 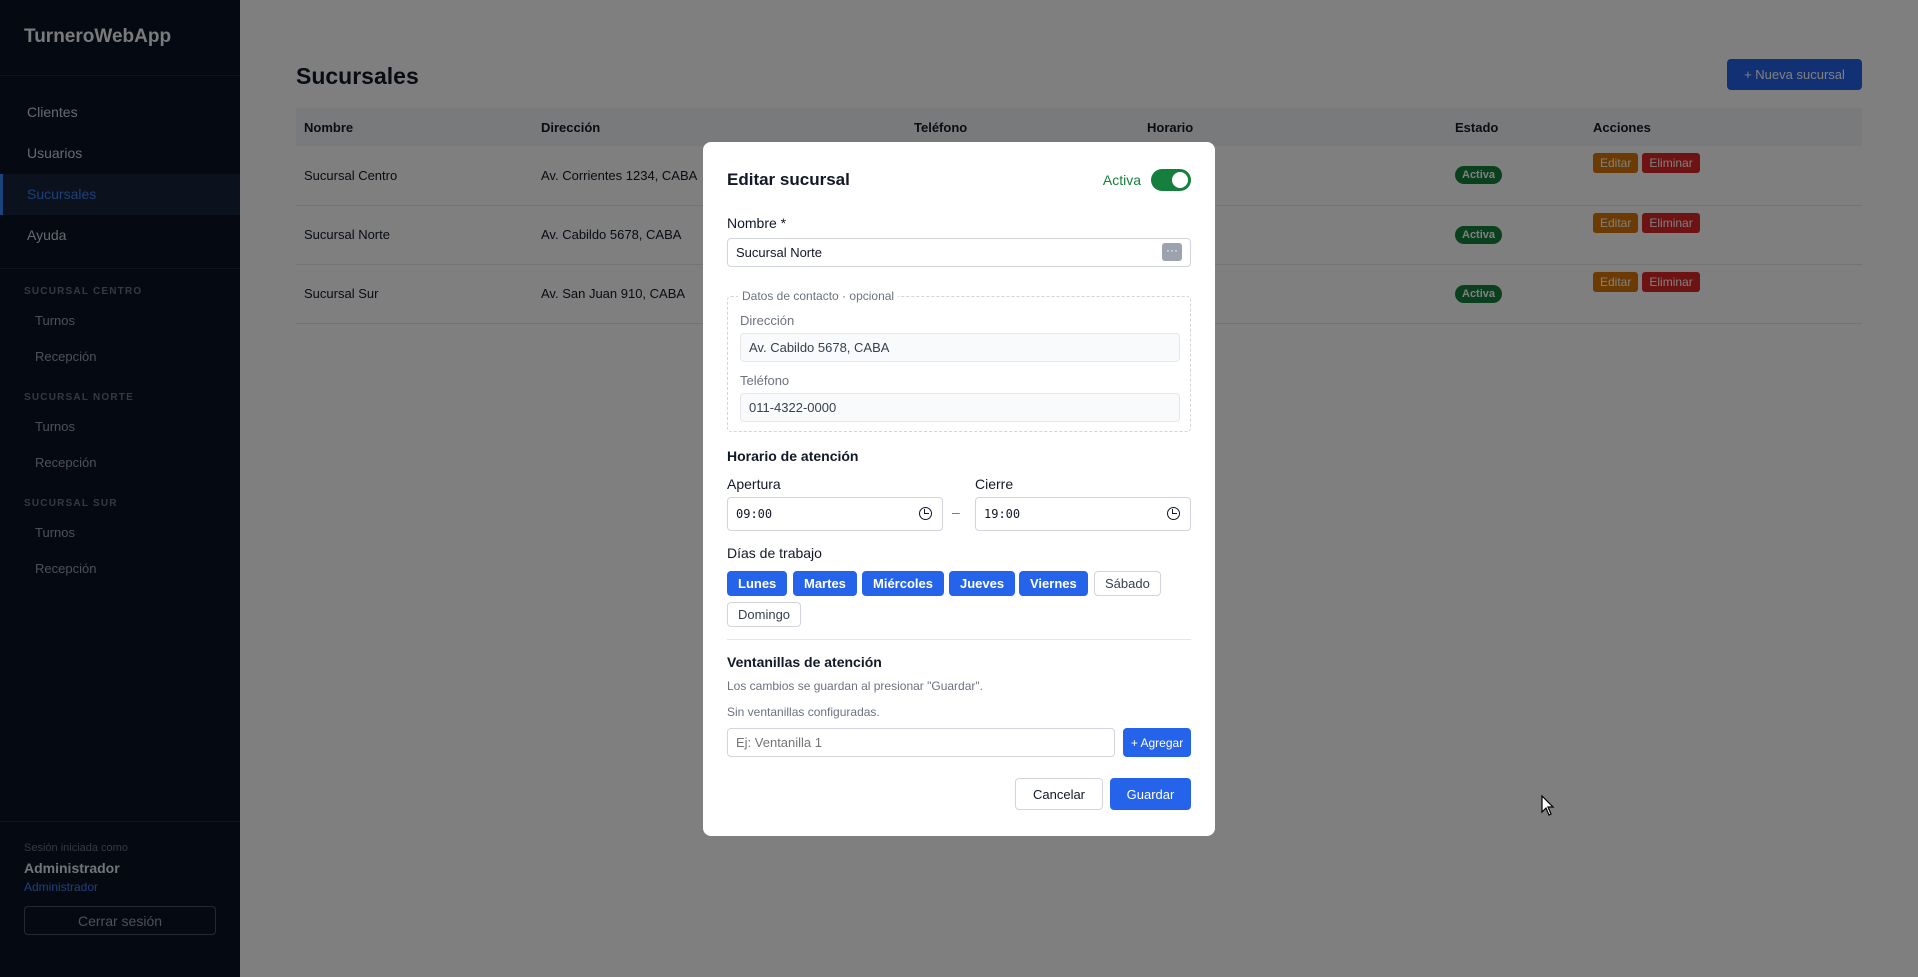 What do you see at coordinates (764, 614) in the screenshot?
I see `day-domingo: Domingo` at bounding box center [764, 614].